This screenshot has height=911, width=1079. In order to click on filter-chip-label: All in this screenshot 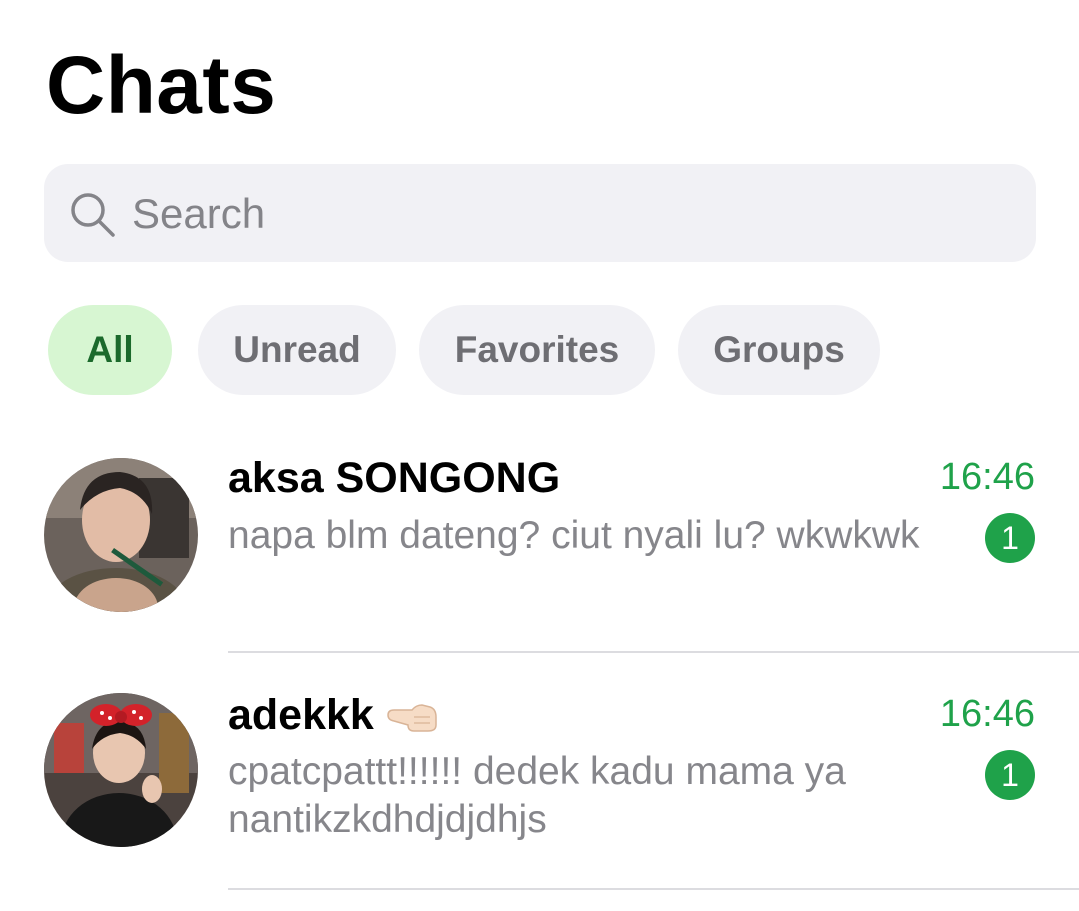, I will do `click(110, 349)`.